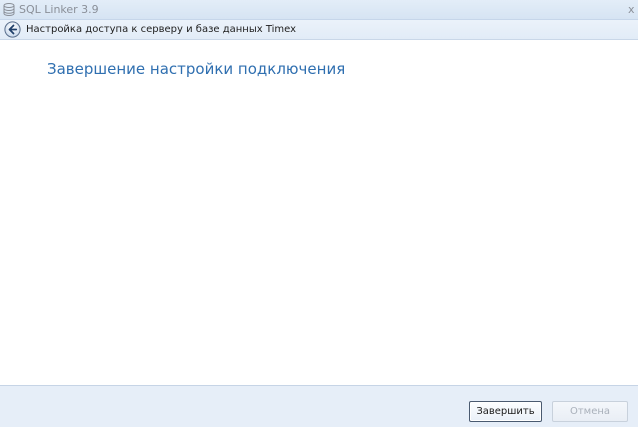 The width and height of the screenshot is (638, 427). What do you see at coordinates (319, 10) in the screenshot?
I see `title-bar: SQL Linker 3.9 x` at bounding box center [319, 10].